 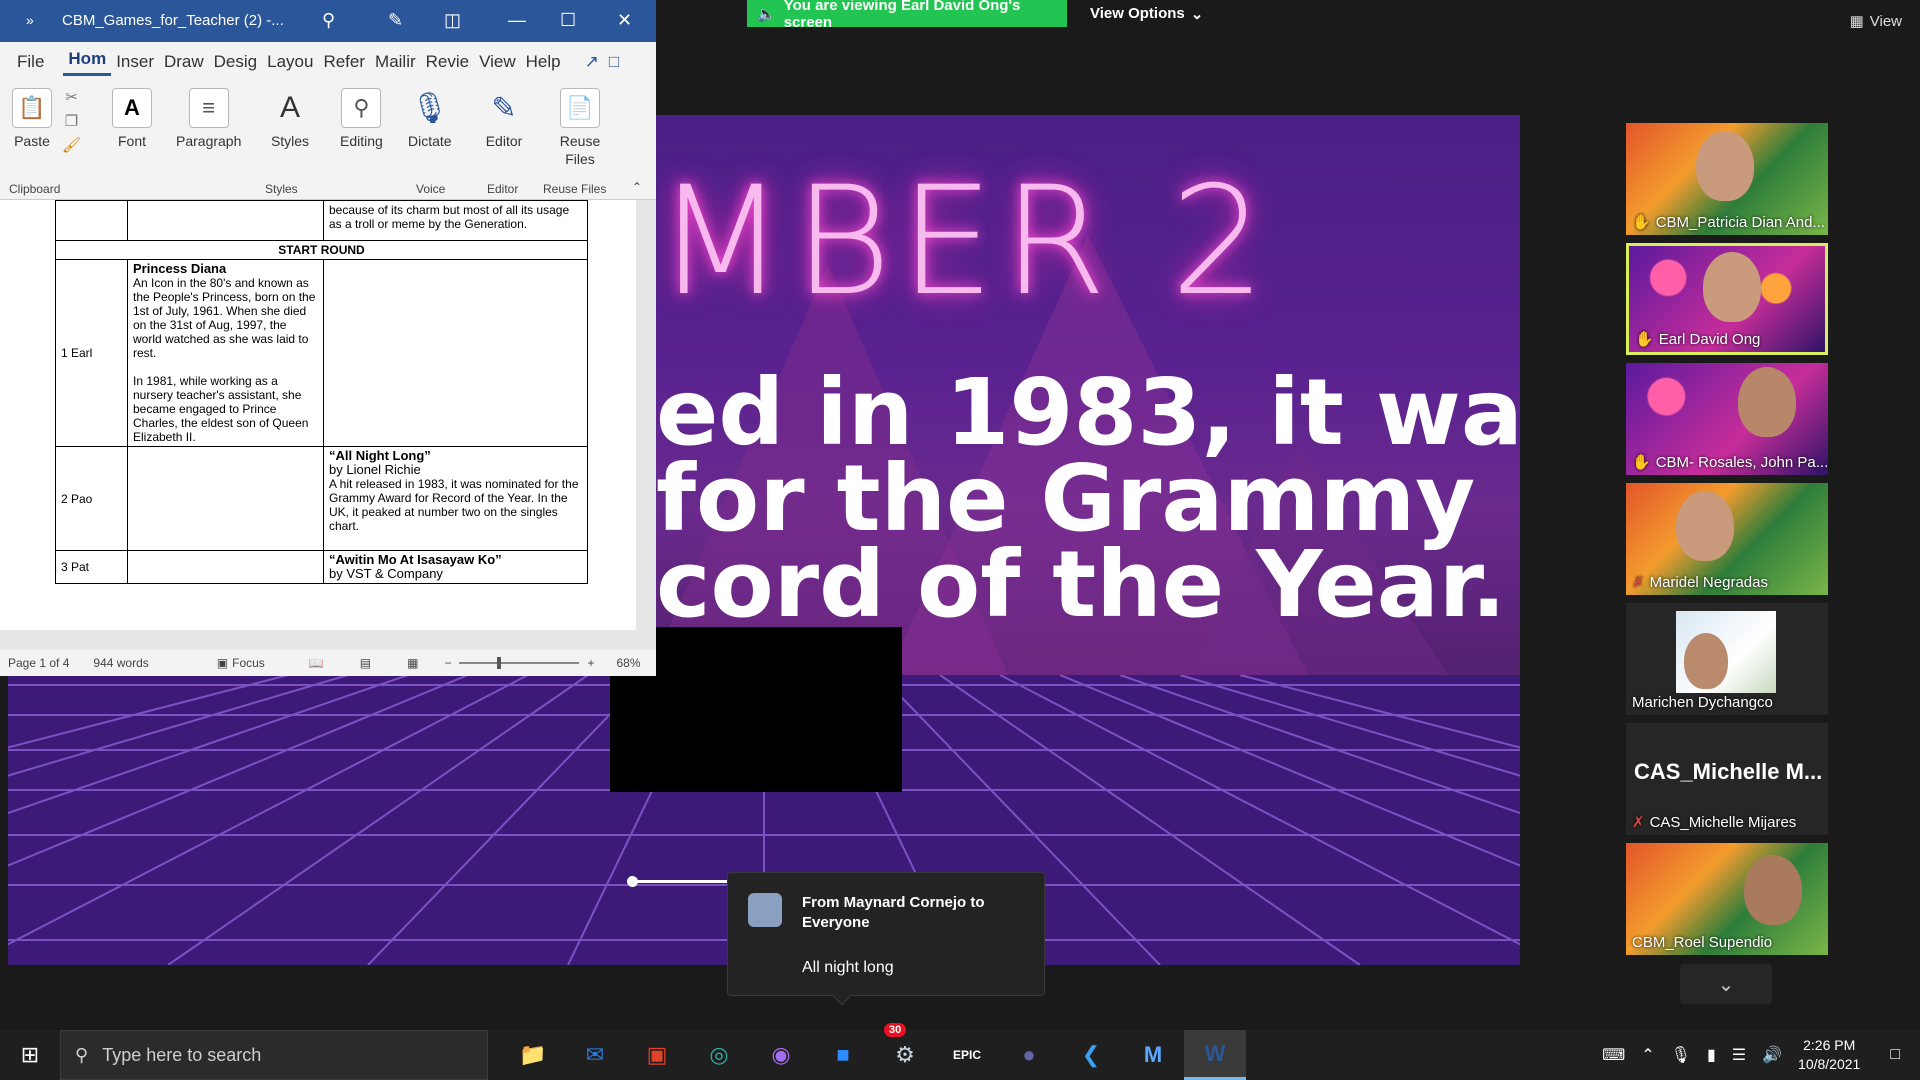 What do you see at coordinates (719, 1055) in the screenshot?
I see `edge-icon: ◎` at bounding box center [719, 1055].